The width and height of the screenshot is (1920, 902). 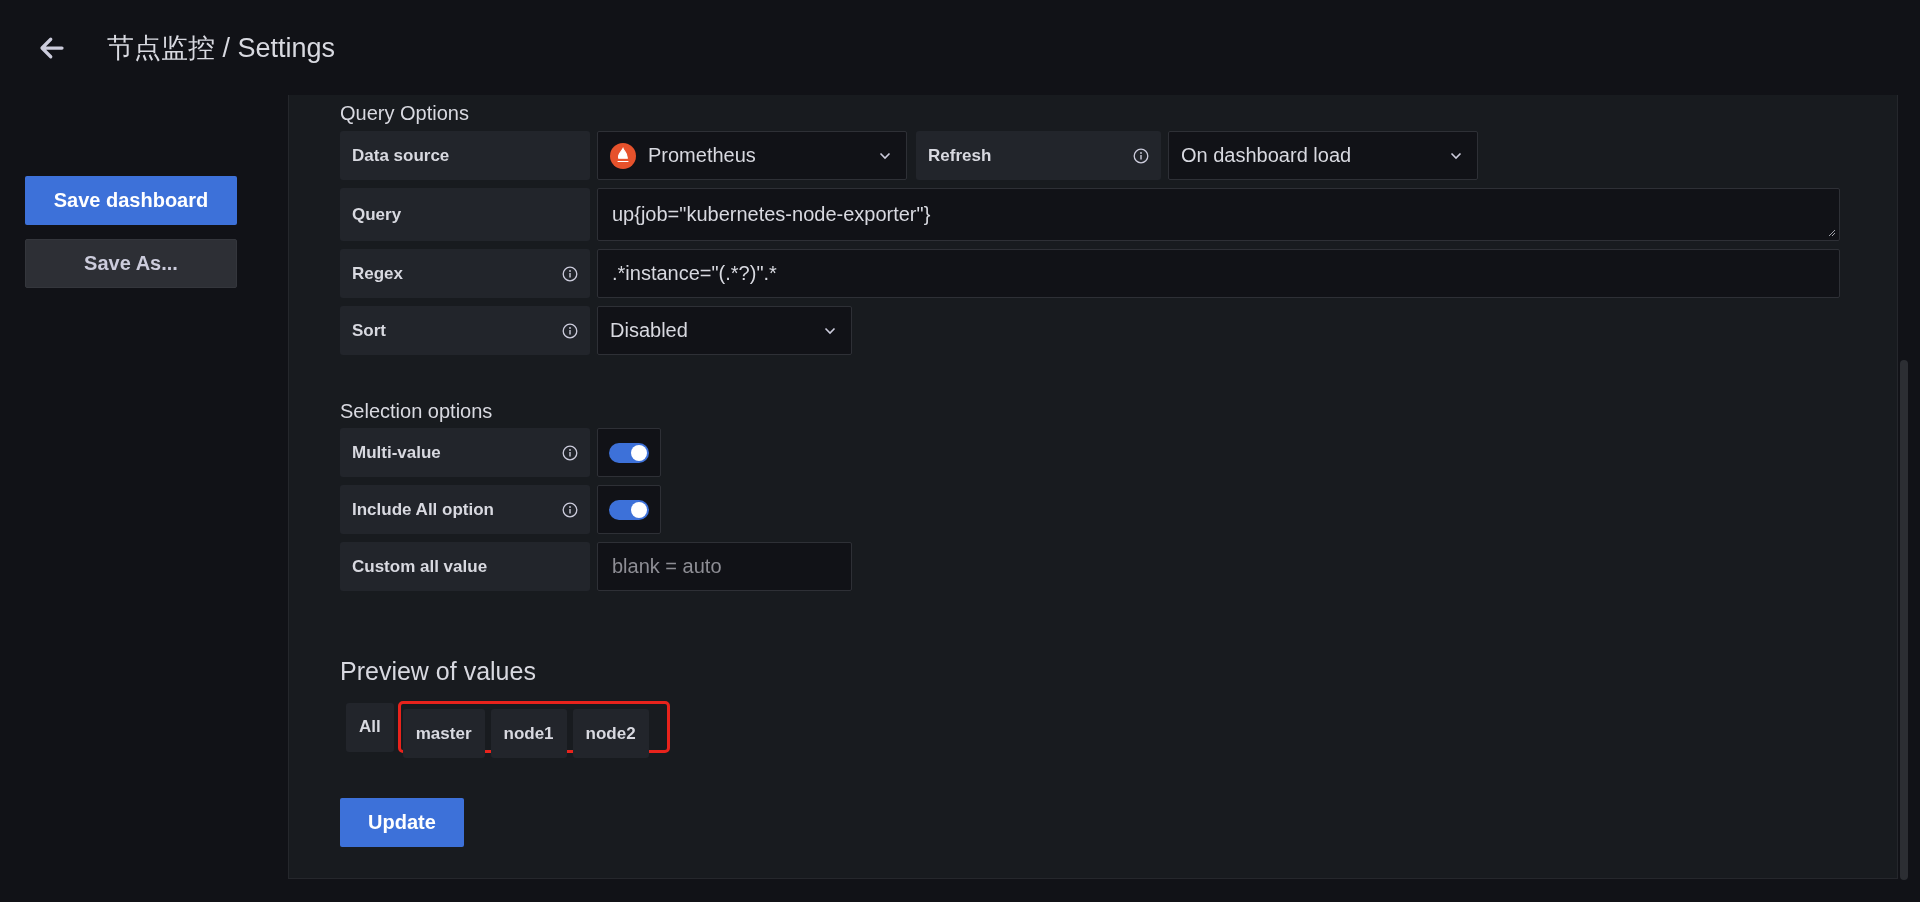 What do you see at coordinates (1323, 155) in the screenshot?
I see `refresh-select: On dashboard load` at bounding box center [1323, 155].